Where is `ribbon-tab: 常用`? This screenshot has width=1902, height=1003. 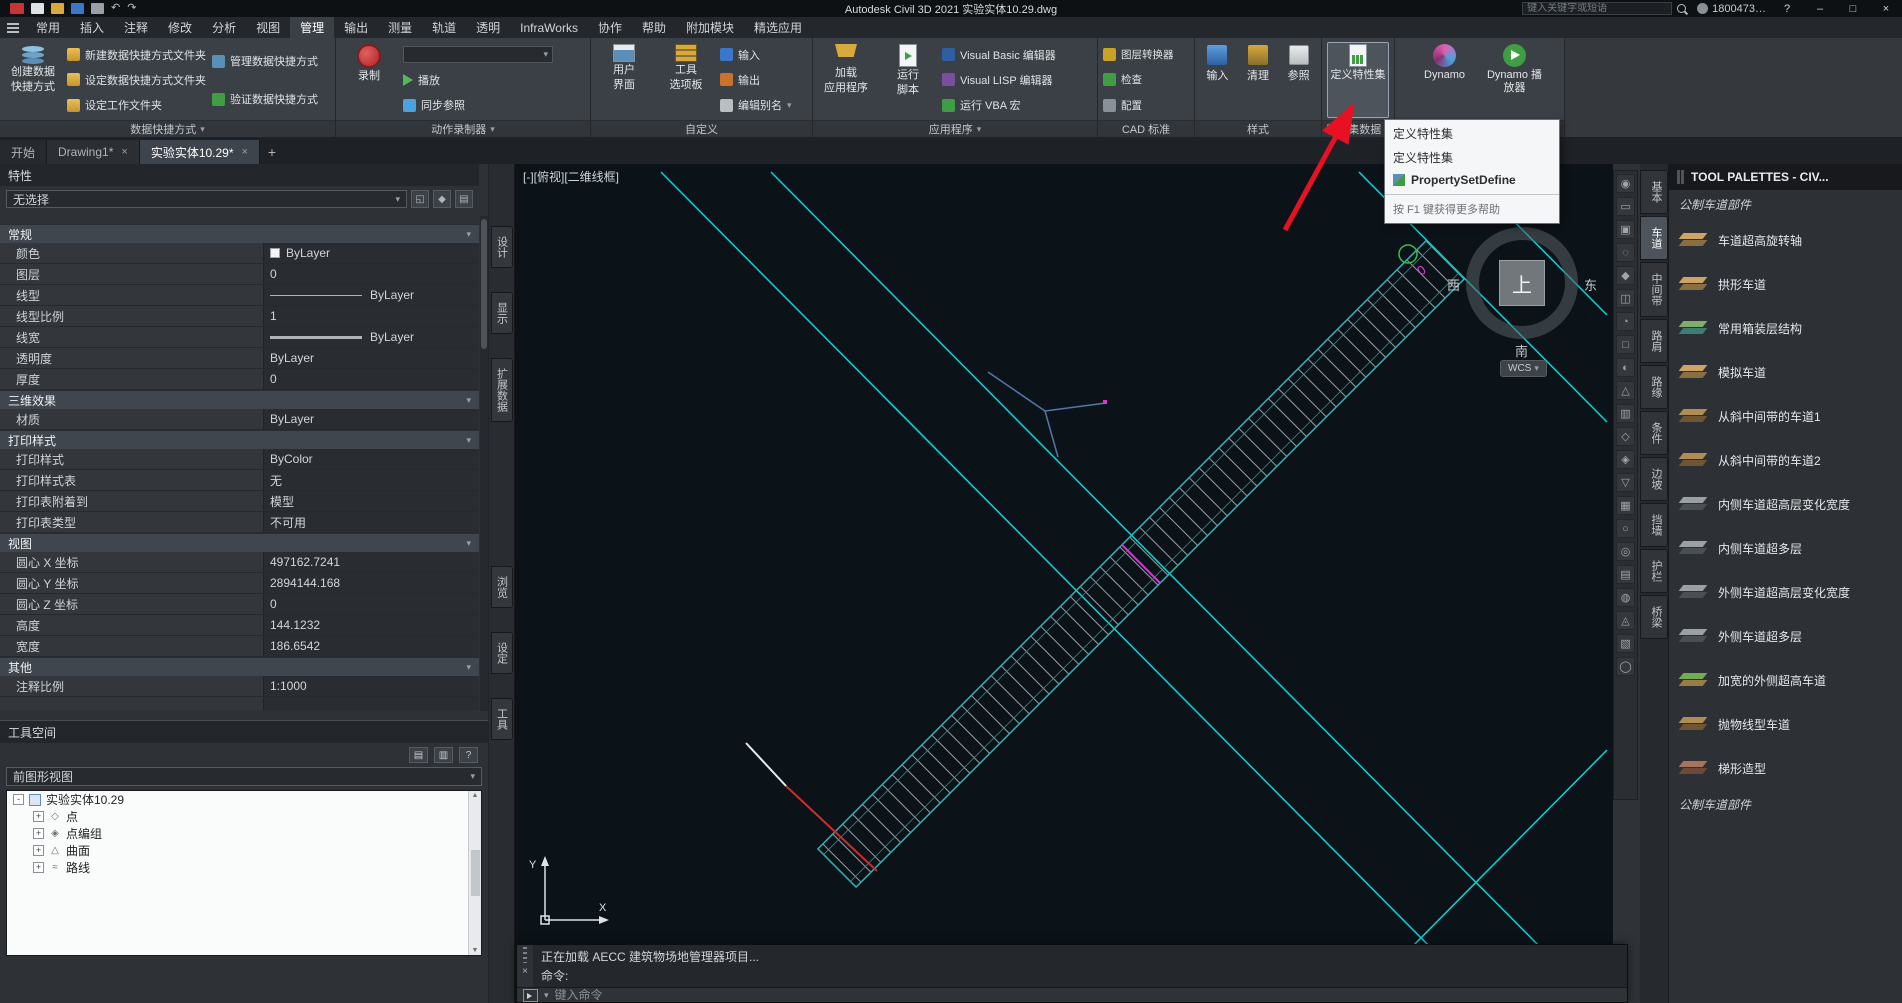 ribbon-tab: 常用 is located at coordinates (48, 27).